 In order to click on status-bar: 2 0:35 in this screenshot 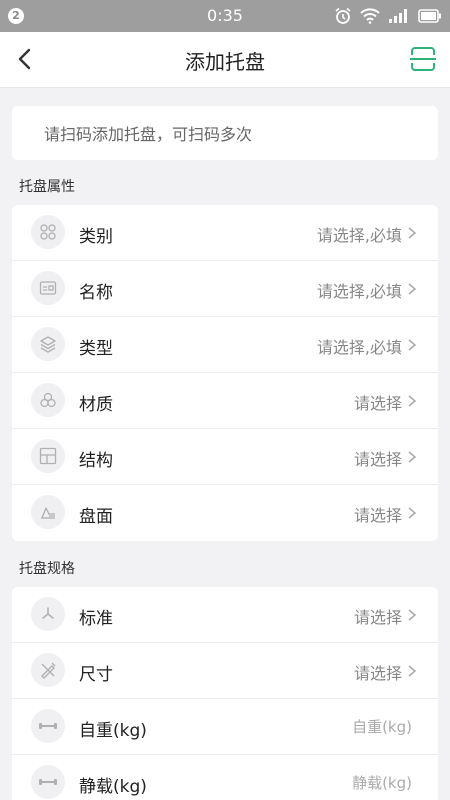, I will do `click(225, 16)`.